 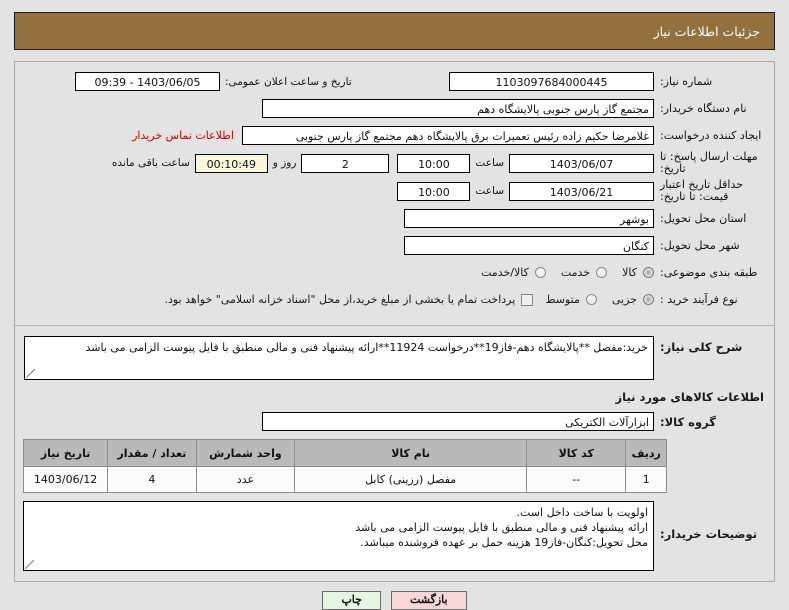 What do you see at coordinates (558, 299) in the screenshot?
I see `process-option-motevaset: متوسط` at bounding box center [558, 299].